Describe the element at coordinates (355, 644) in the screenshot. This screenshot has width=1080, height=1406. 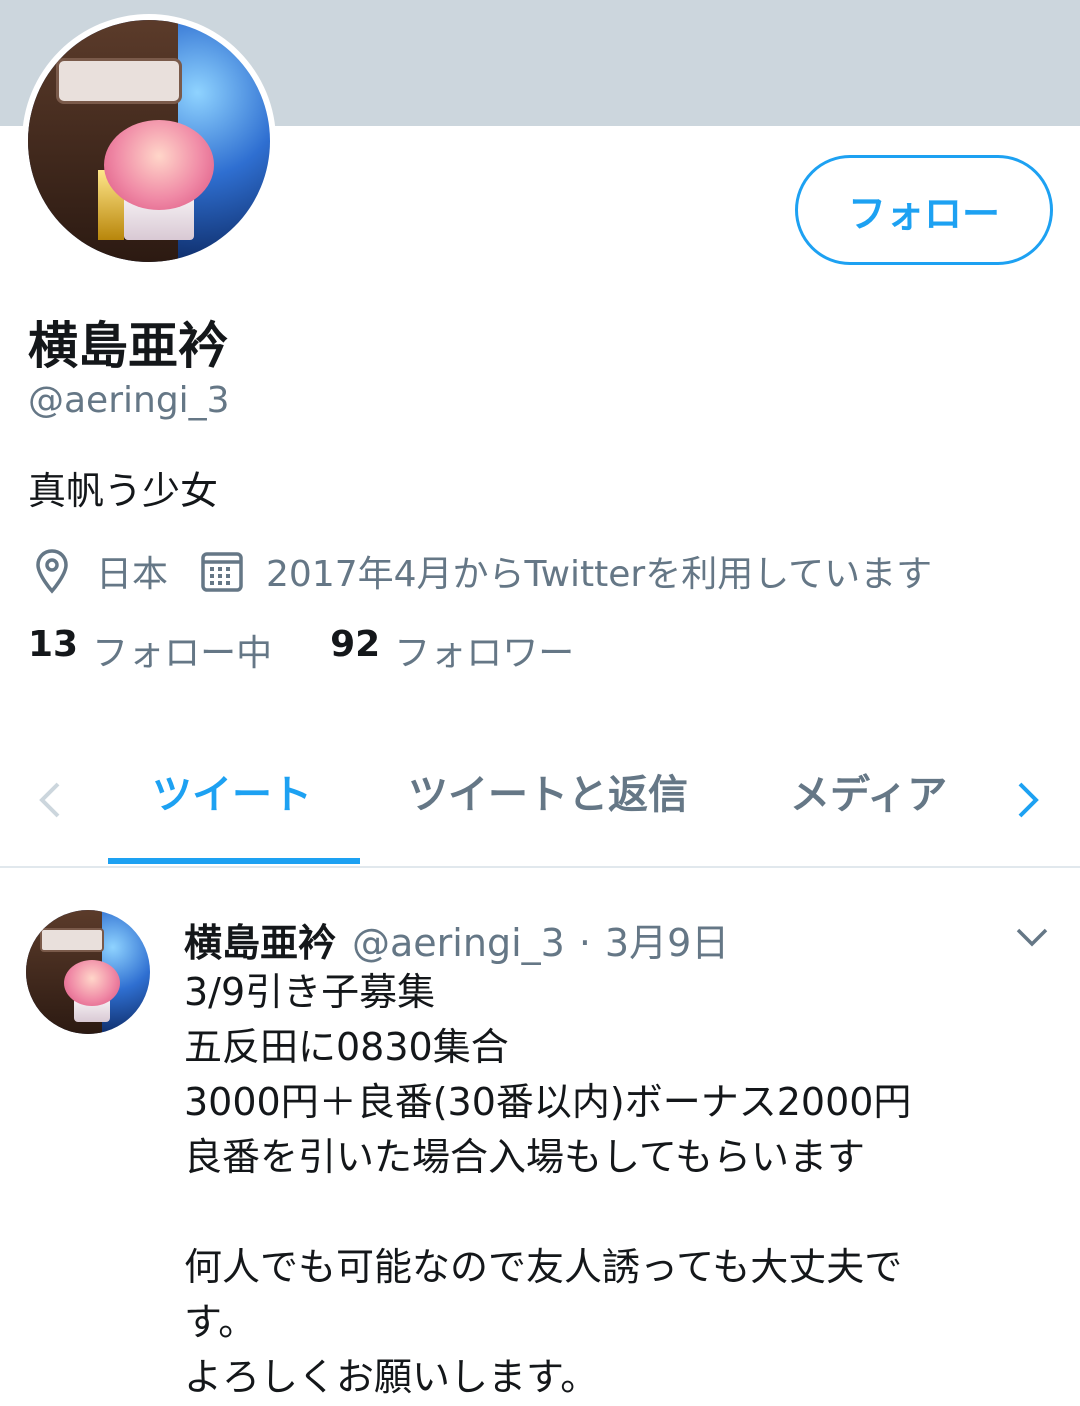
I see `followers-count: 92` at that location.